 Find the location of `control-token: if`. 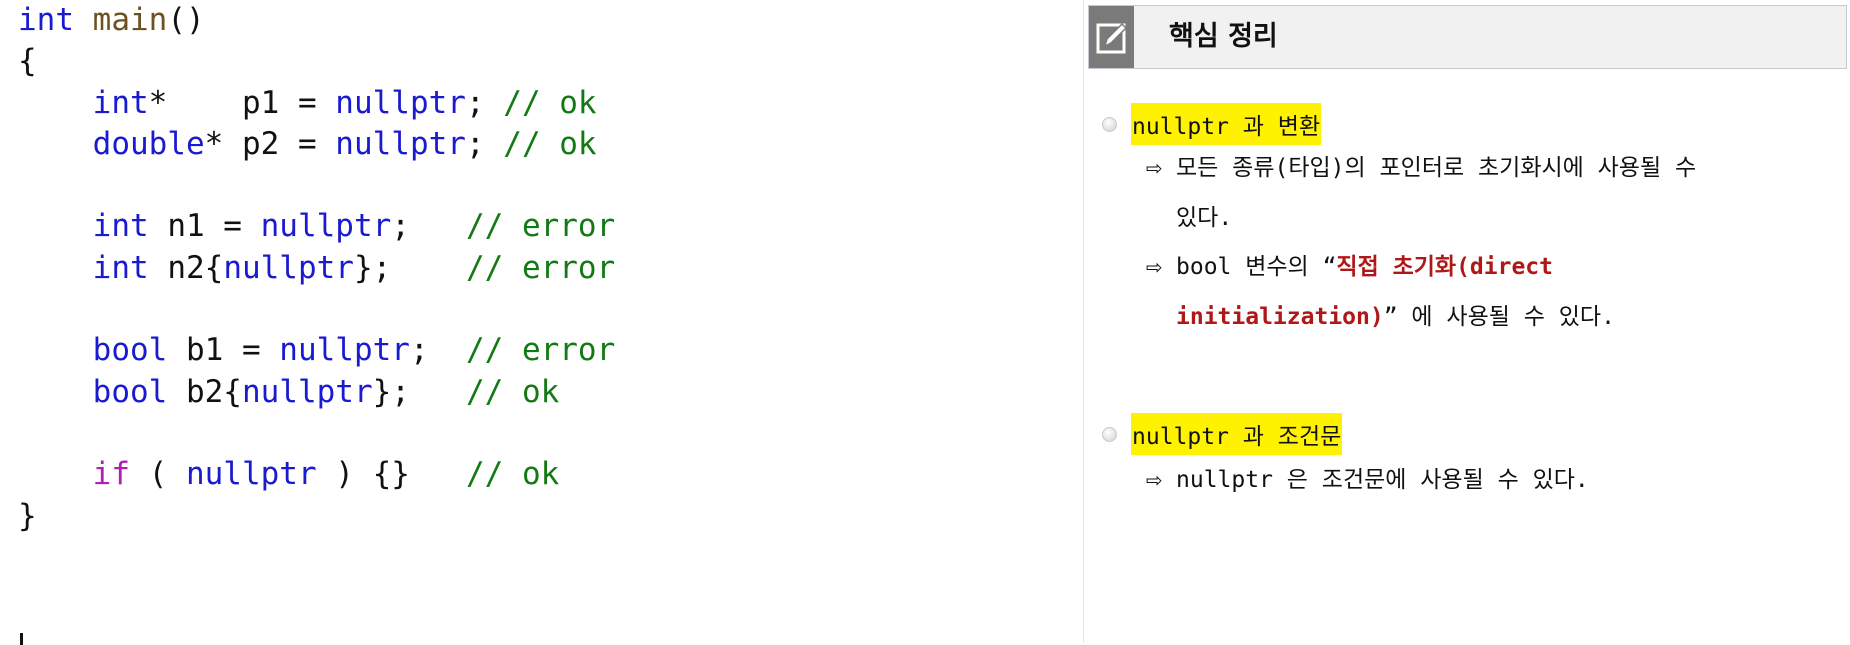

control-token: if is located at coordinates (111, 474).